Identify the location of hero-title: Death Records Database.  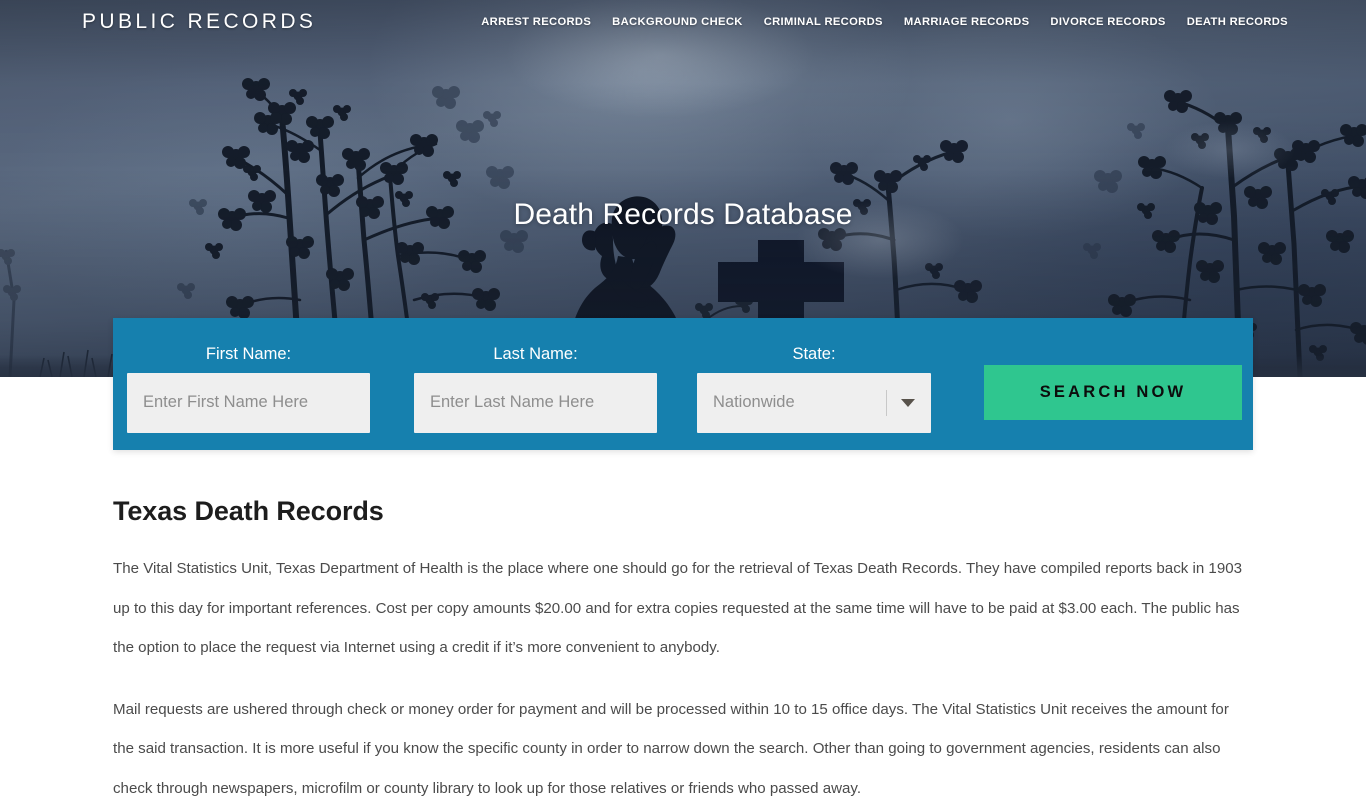
(683, 215).